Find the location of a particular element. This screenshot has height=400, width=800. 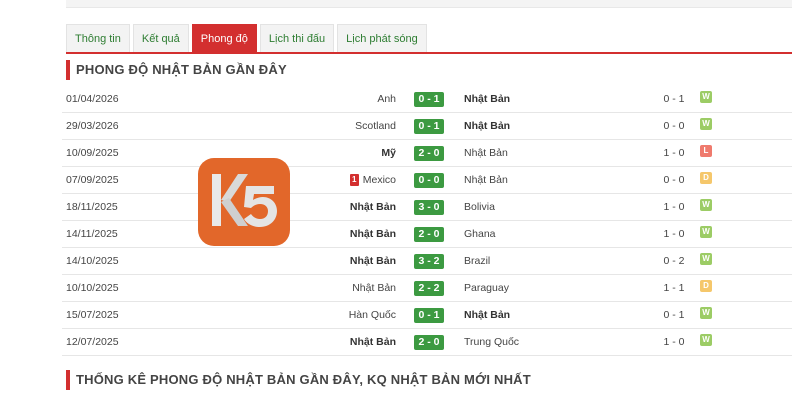

match-score: 0 - 0 is located at coordinates (429, 180).